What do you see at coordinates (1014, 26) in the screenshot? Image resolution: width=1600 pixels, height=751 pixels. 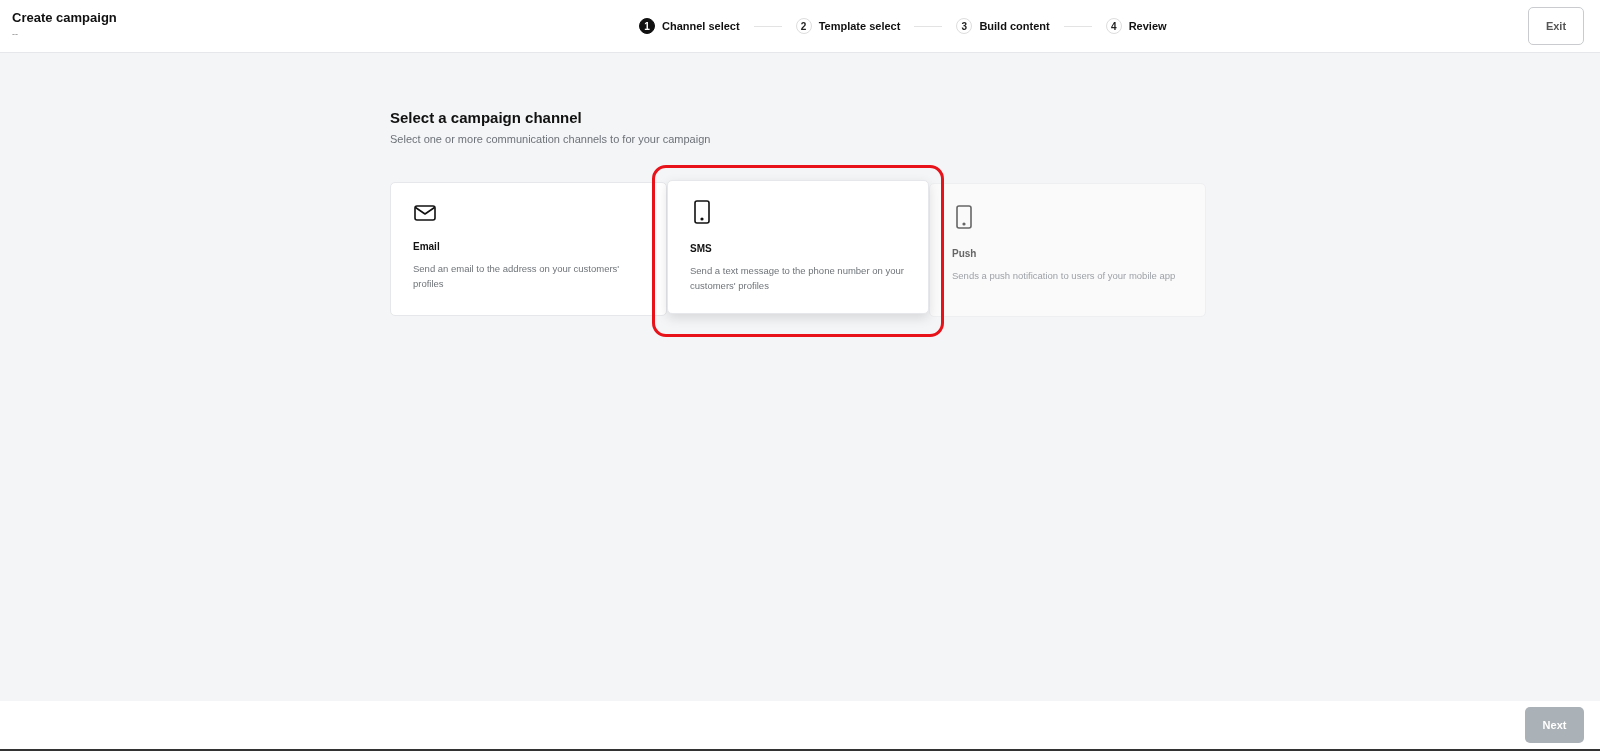 I see `step-label: Build content` at bounding box center [1014, 26].